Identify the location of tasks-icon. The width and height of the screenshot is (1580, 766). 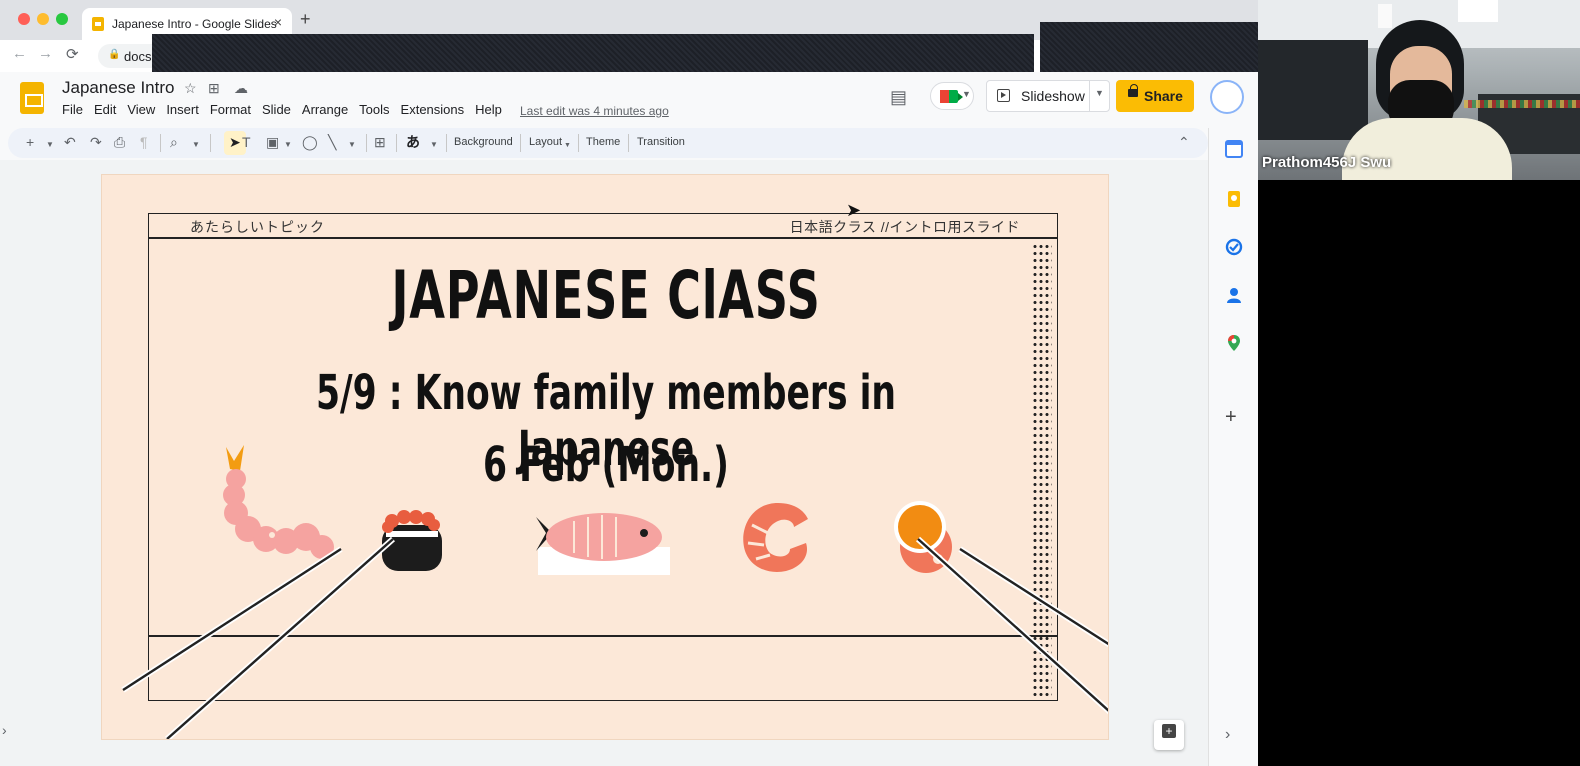
(1234, 247).